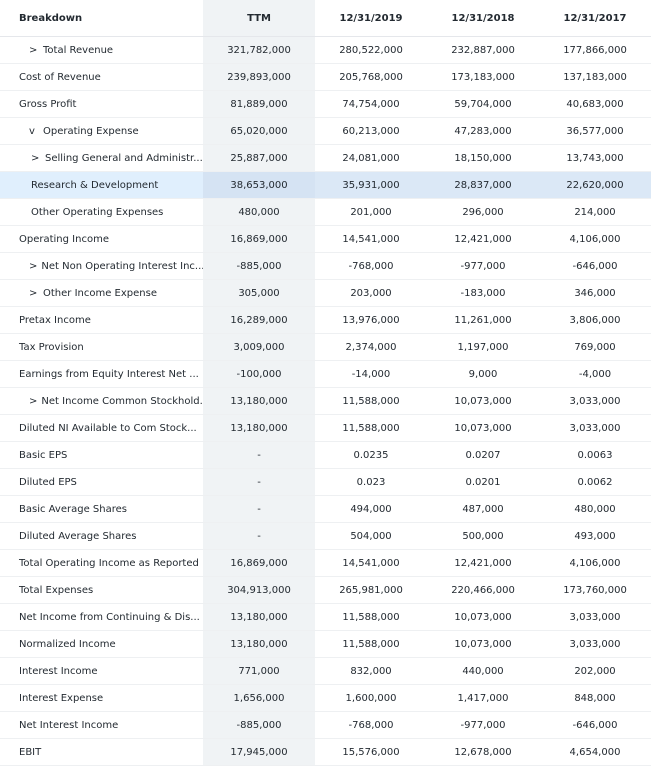 The height and width of the screenshot is (766, 651). Describe the element at coordinates (595, 266) in the screenshot. I see `row-value-cell: -646,000` at that location.